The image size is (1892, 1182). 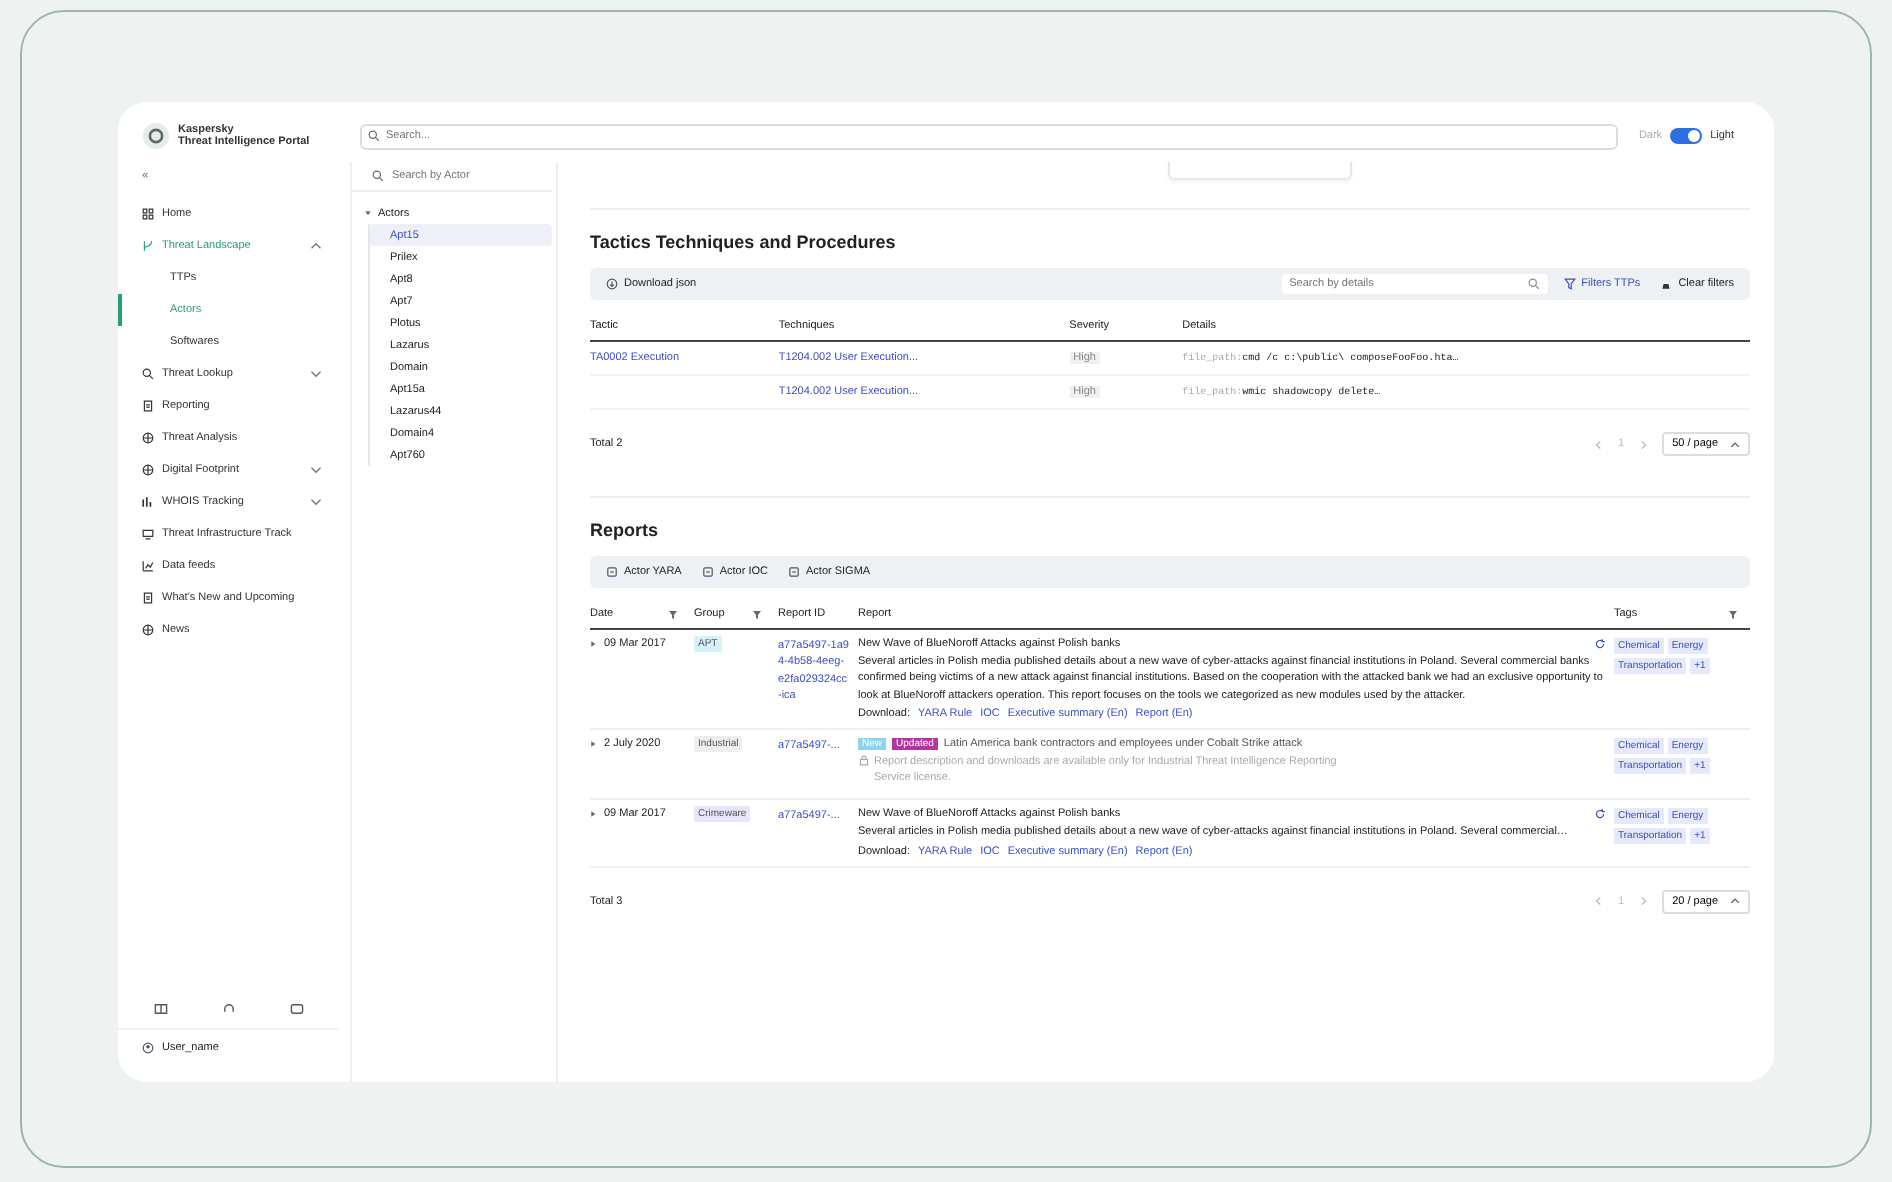 What do you see at coordinates (148, 214) in the screenshot?
I see `grid-icon` at bounding box center [148, 214].